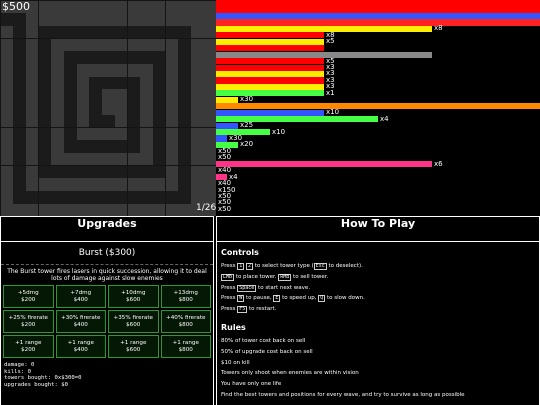 The height and width of the screenshot is (405, 540). I want to click on upgrade-button: +1 range $800, so click(185, 346).